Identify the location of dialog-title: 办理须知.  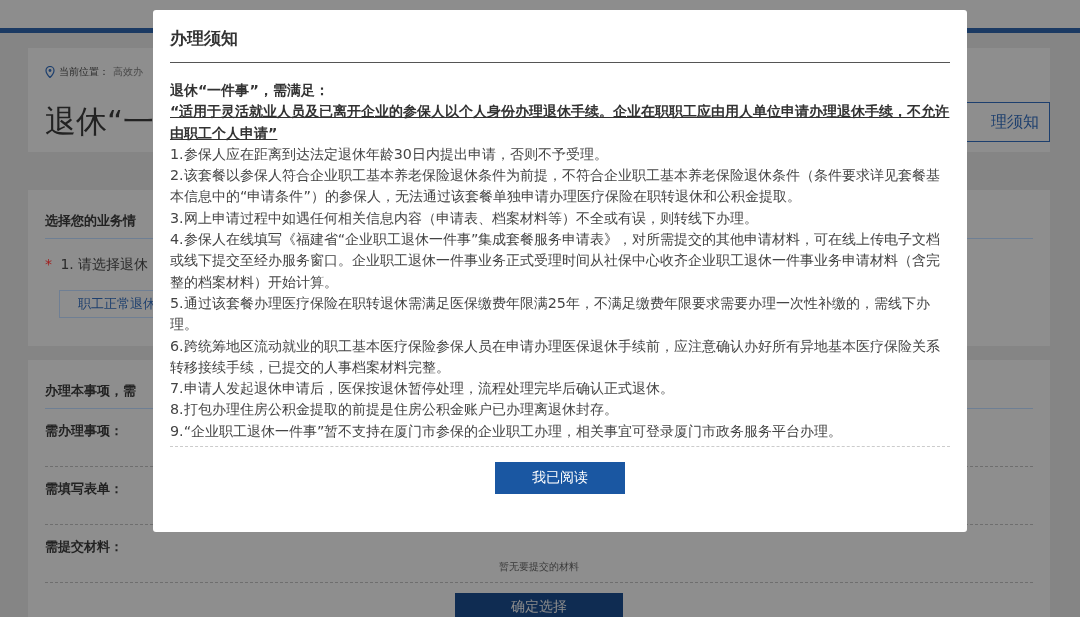
(560, 36).